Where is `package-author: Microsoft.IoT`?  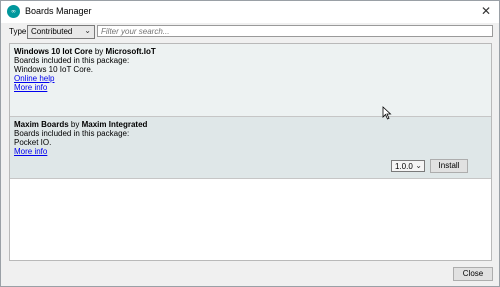
package-author: Microsoft.IoT is located at coordinates (130, 51).